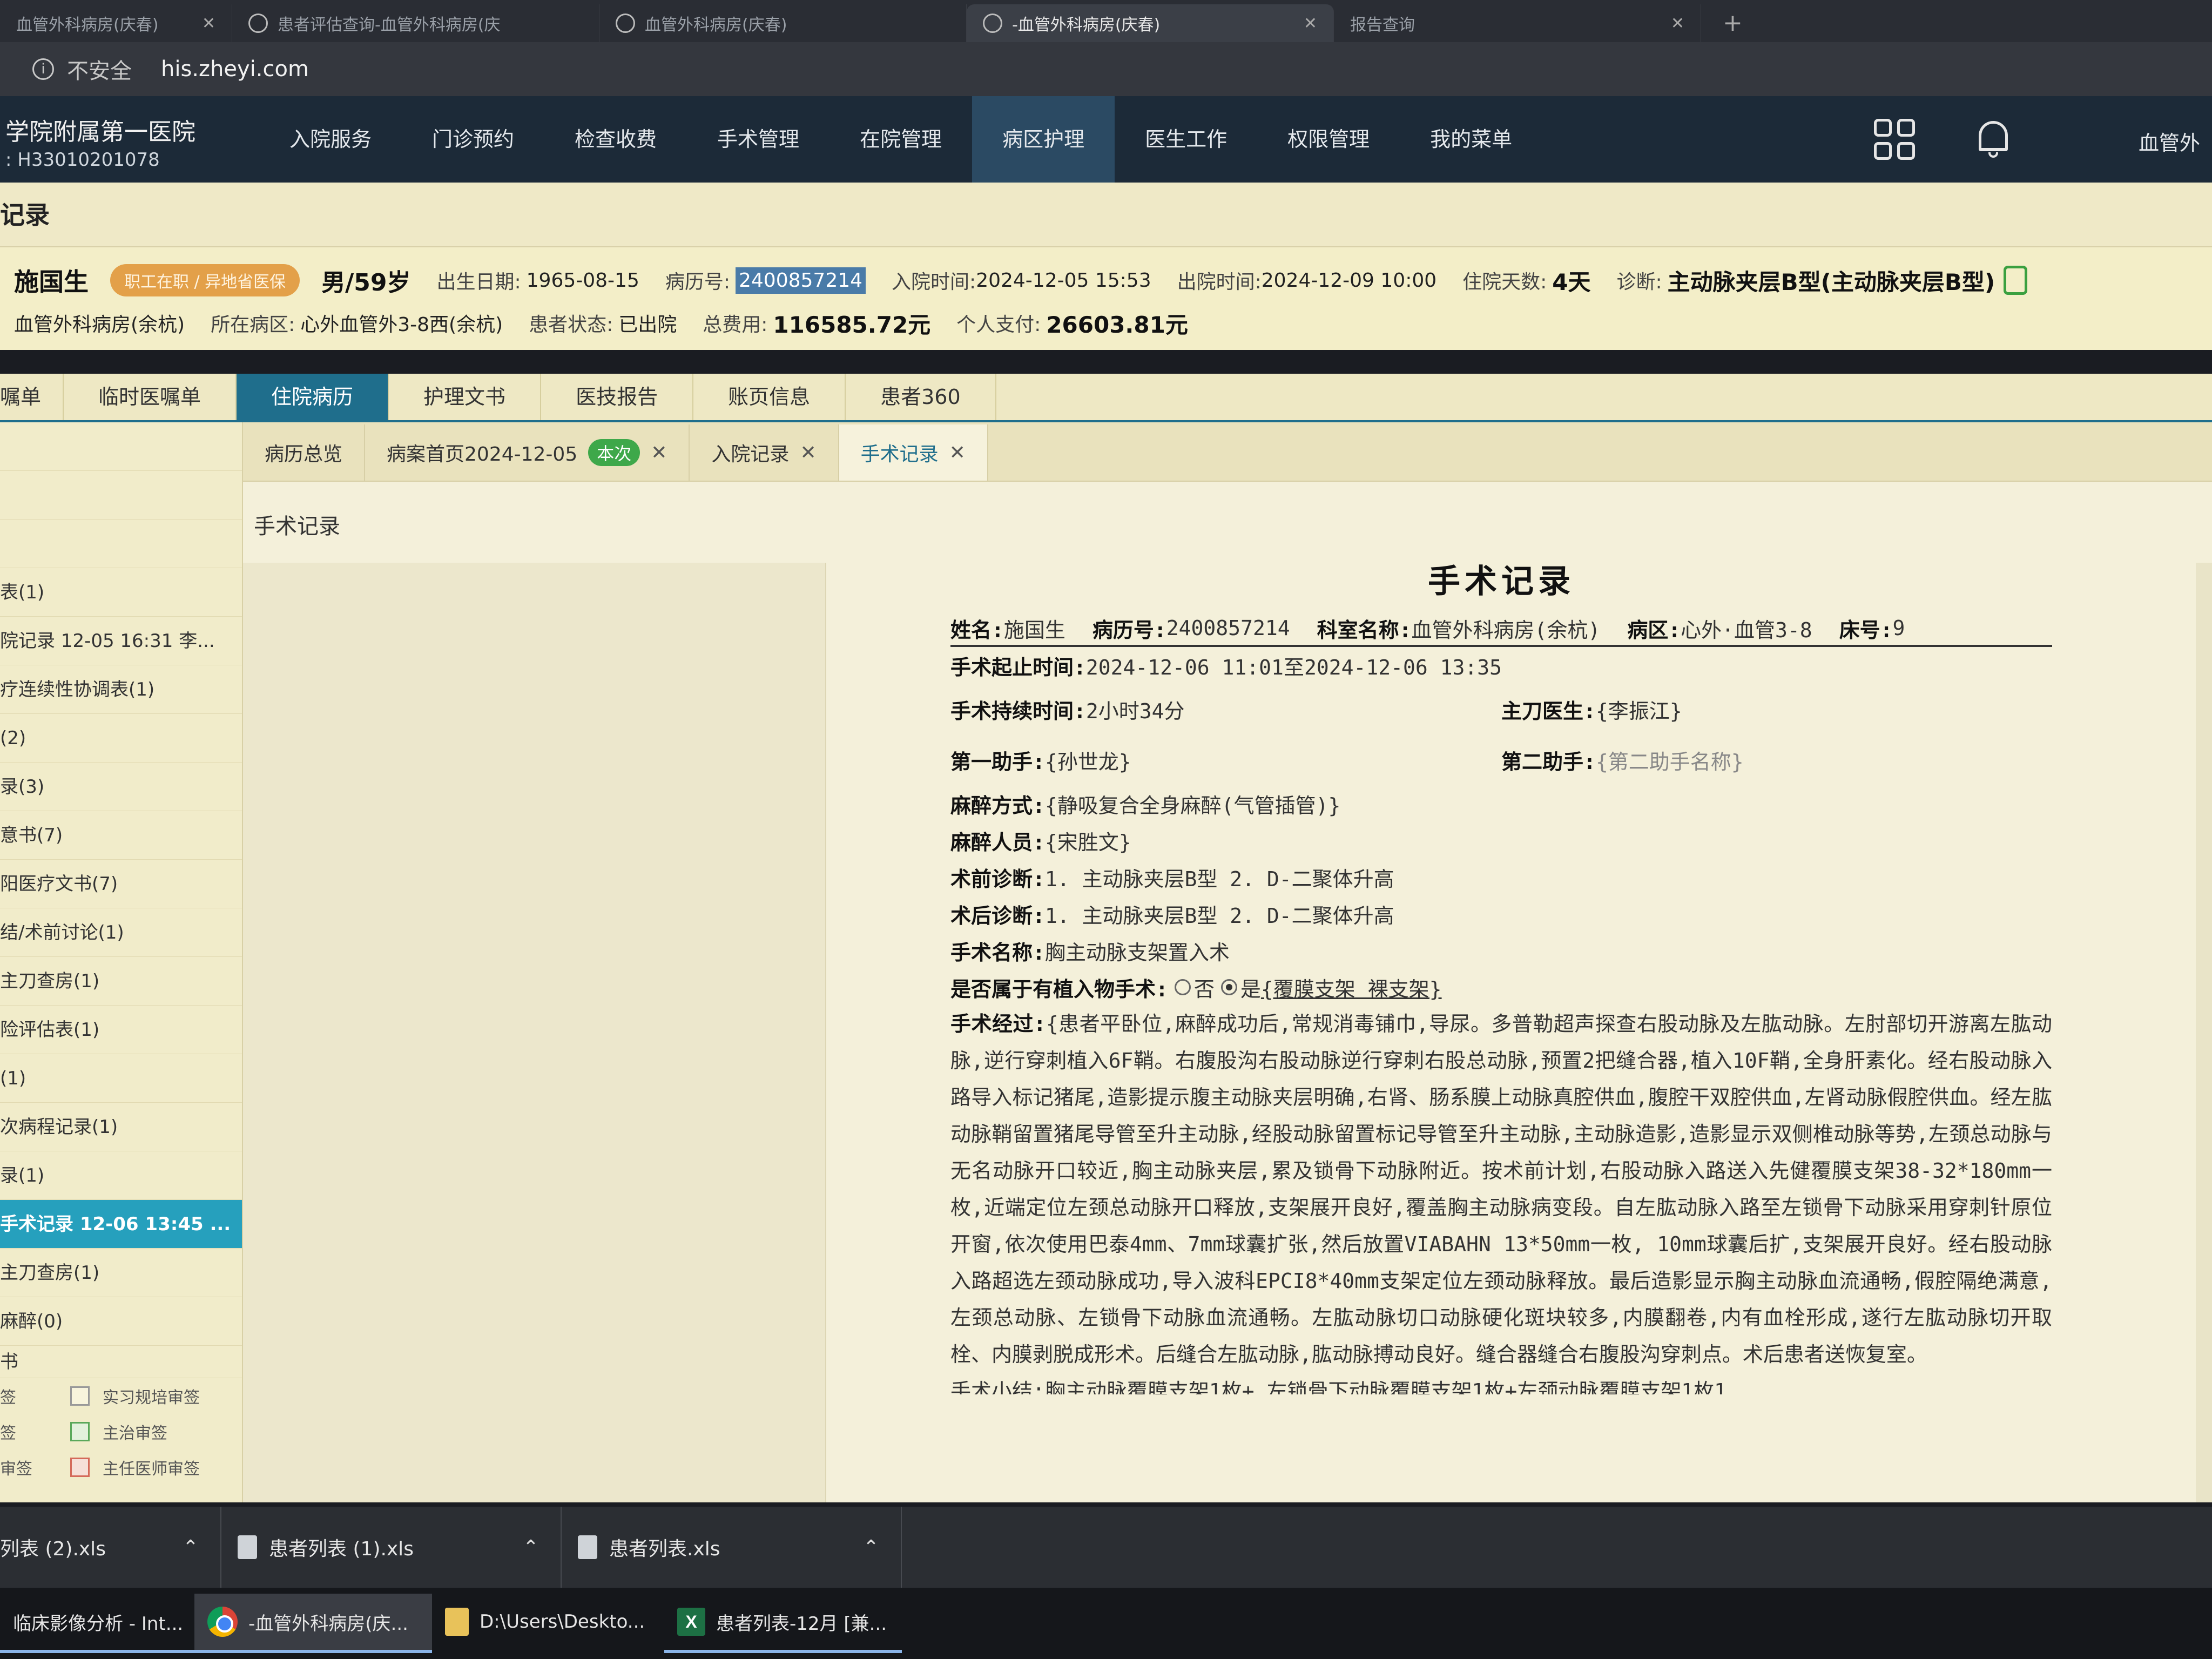  Describe the element at coordinates (913, 452) in the screenshot. I see `subtab-surgery-record: 手术记录 ✕` at that location.